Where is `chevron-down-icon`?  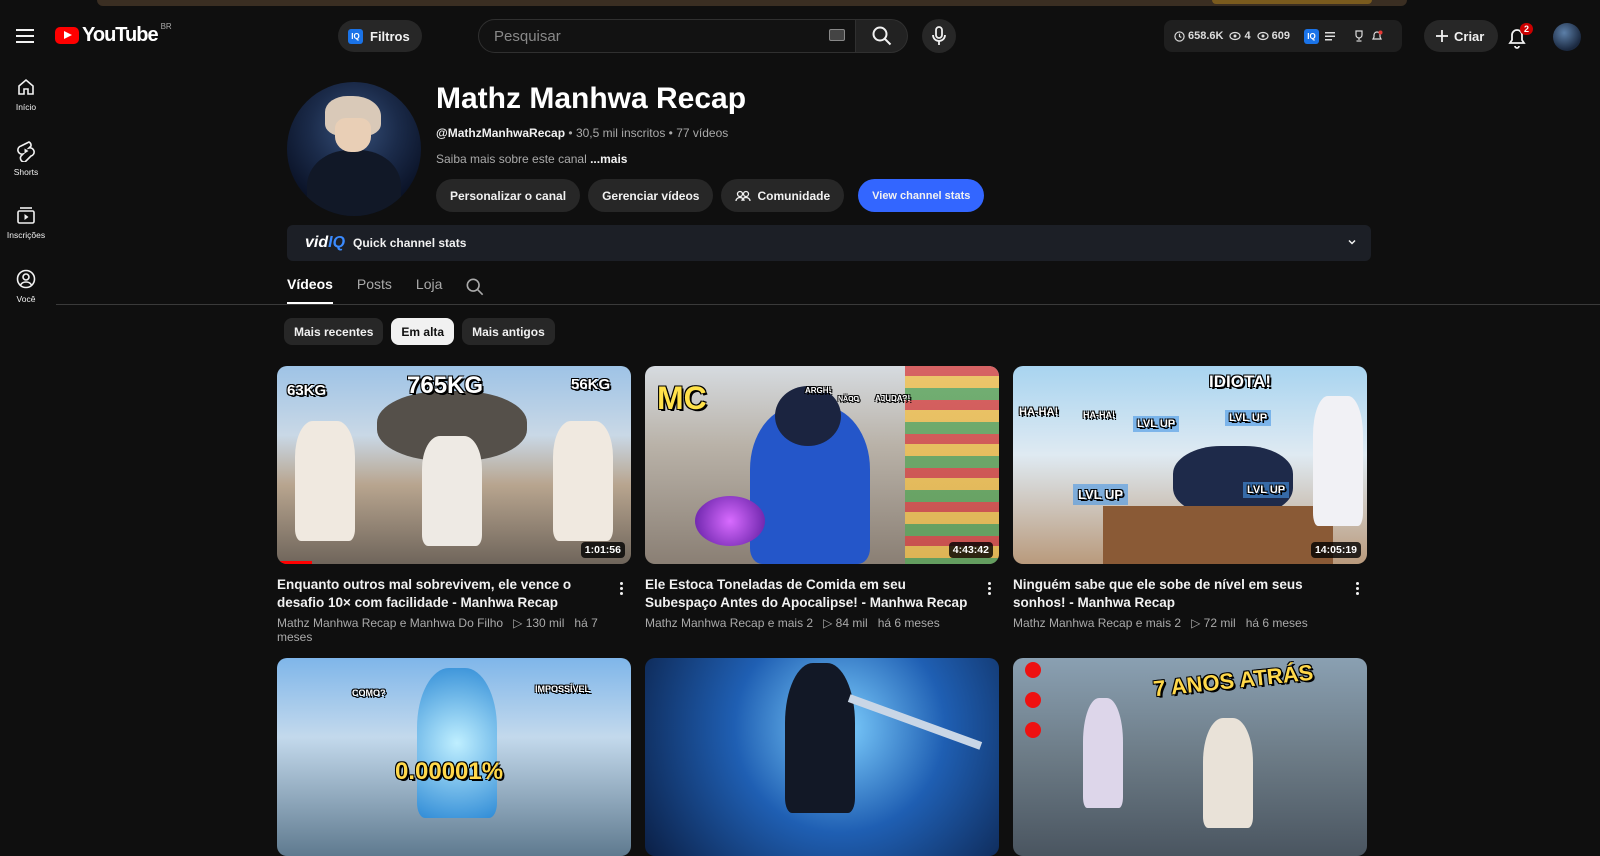 chevron-down-icon is located at coordinates (1352, 242).